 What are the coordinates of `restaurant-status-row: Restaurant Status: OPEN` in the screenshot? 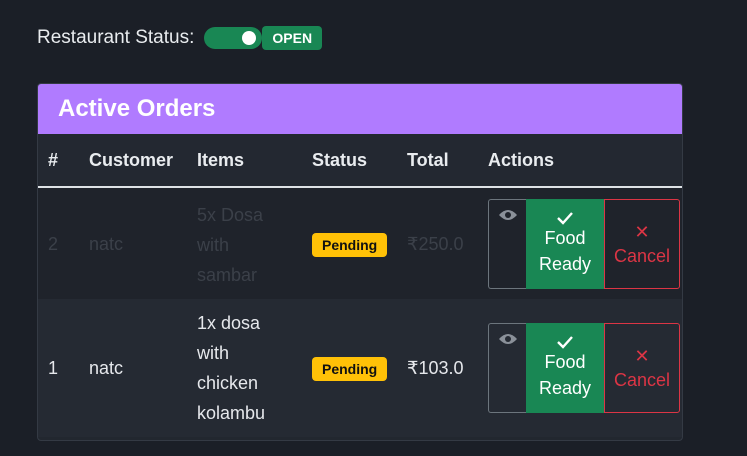 It's located at (180, 38).